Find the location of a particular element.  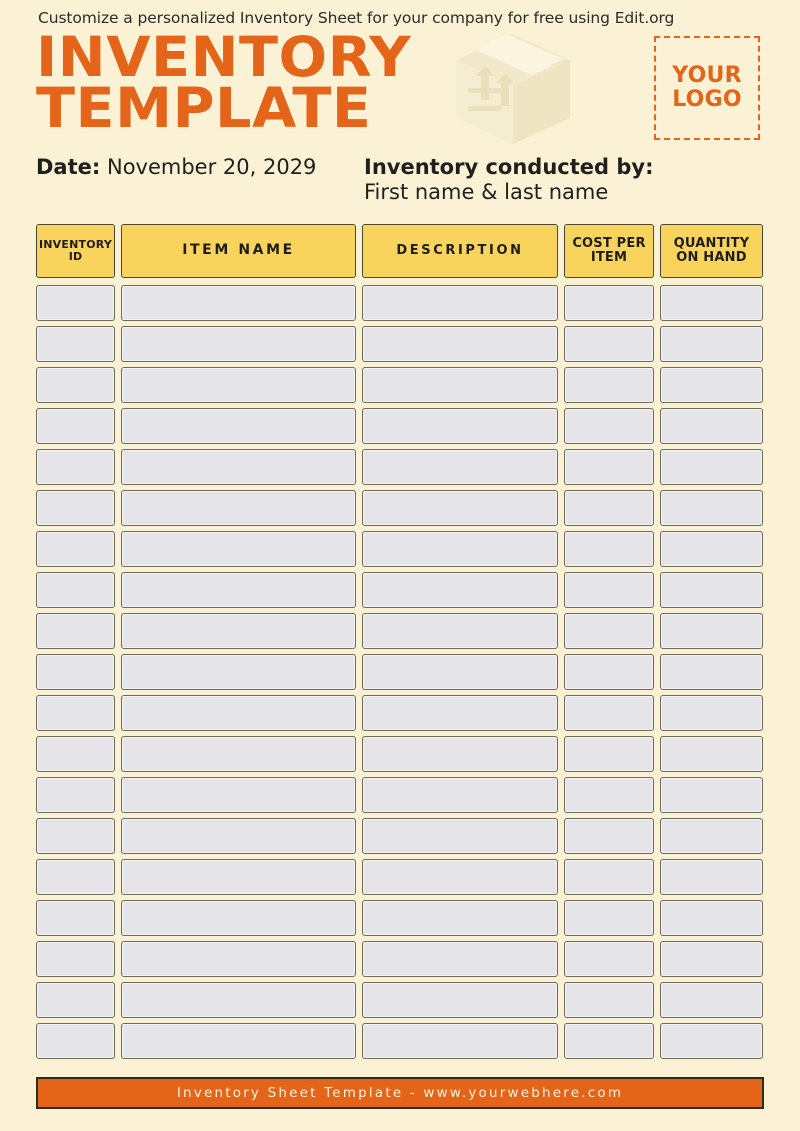

table-row is located at coordinates (400, 795).